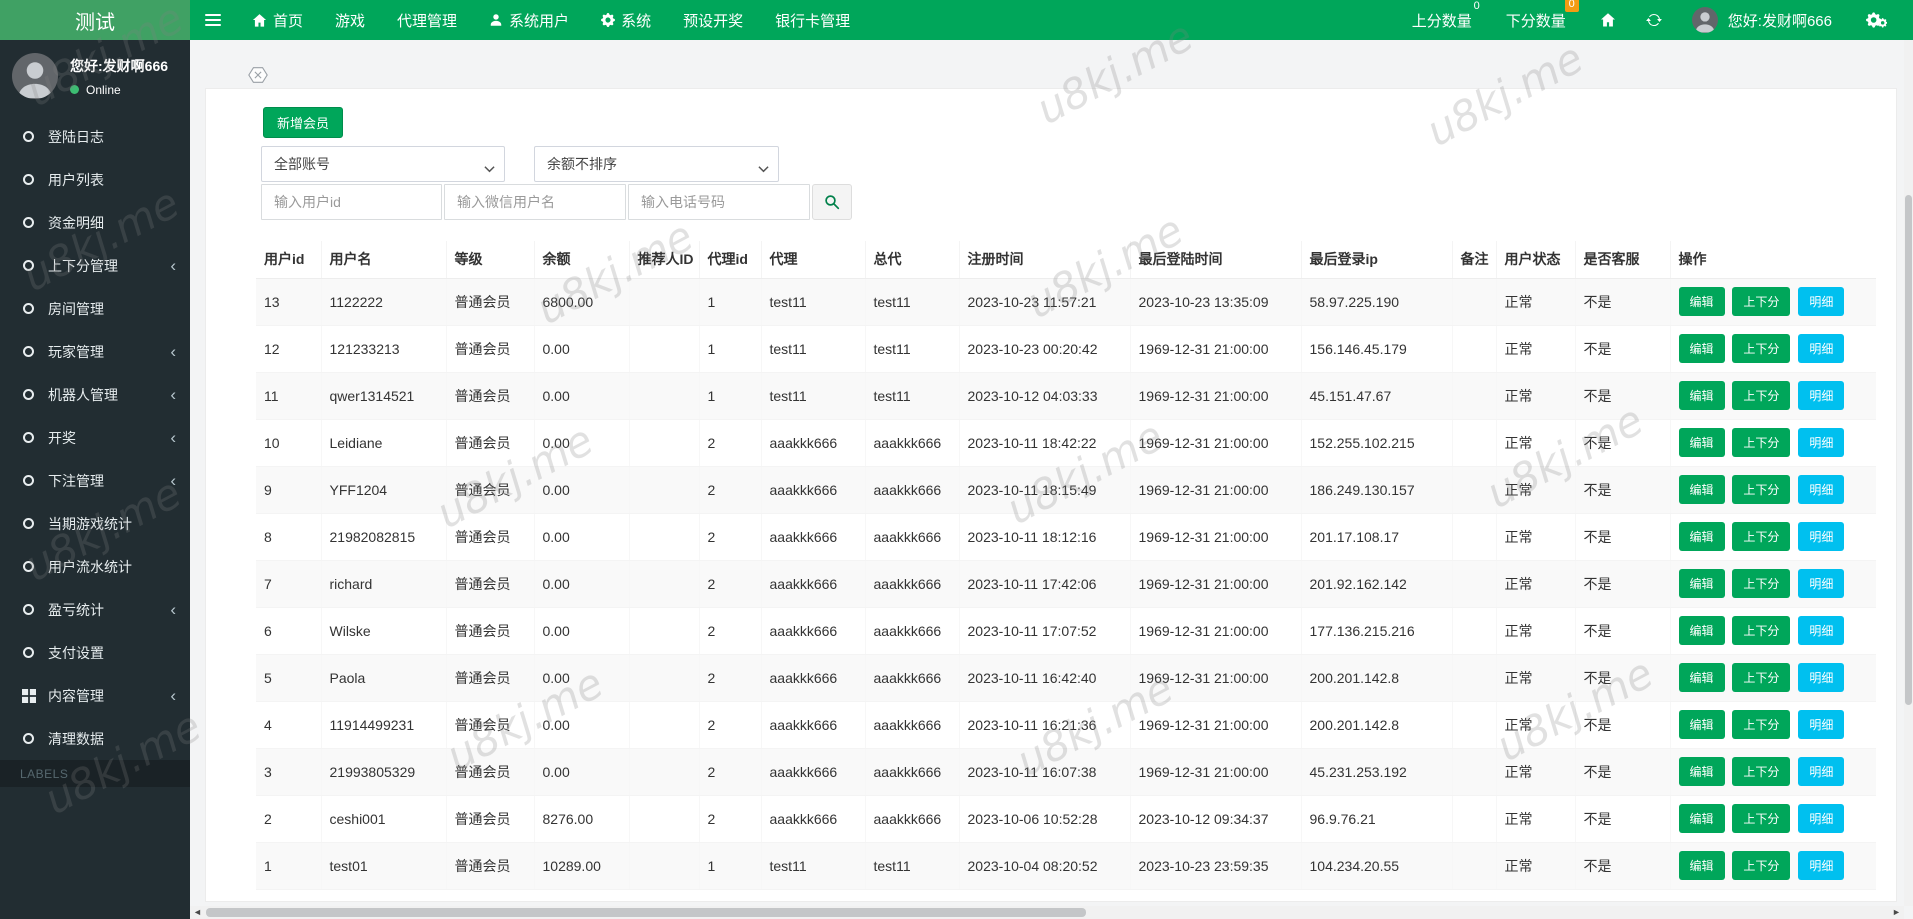 This screenshot has height=919, width=1913. I want to click on sidebar-menu-item: 用户列表, so click(95, 179).